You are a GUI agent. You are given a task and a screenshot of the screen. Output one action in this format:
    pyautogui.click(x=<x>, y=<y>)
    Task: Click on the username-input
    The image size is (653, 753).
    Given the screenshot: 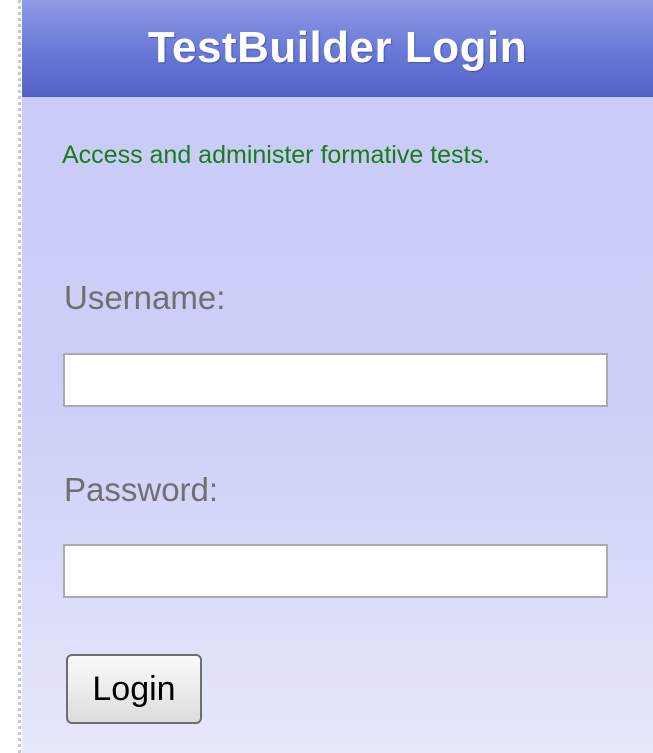 What is the action you would take?
    pyautogui.click(x=335, y=380)
    